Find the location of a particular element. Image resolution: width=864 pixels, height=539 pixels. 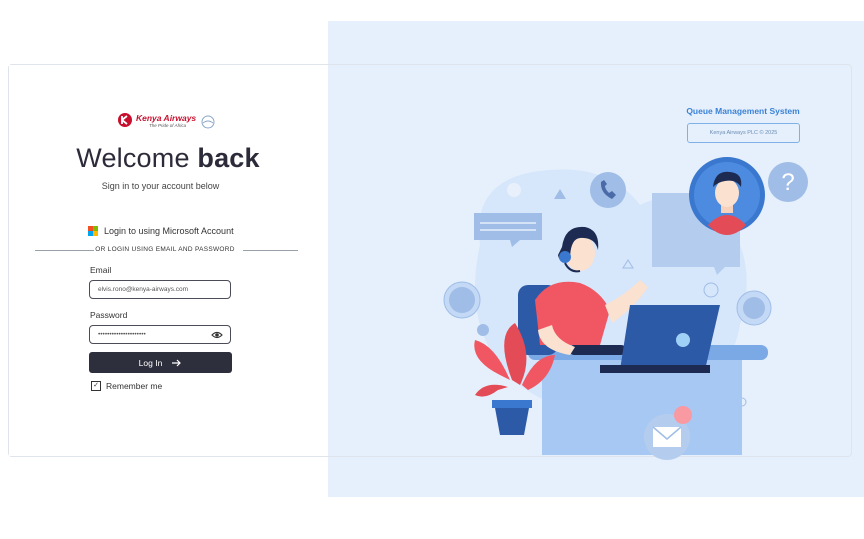

password-label: Password is located at coordinates (109, 315).